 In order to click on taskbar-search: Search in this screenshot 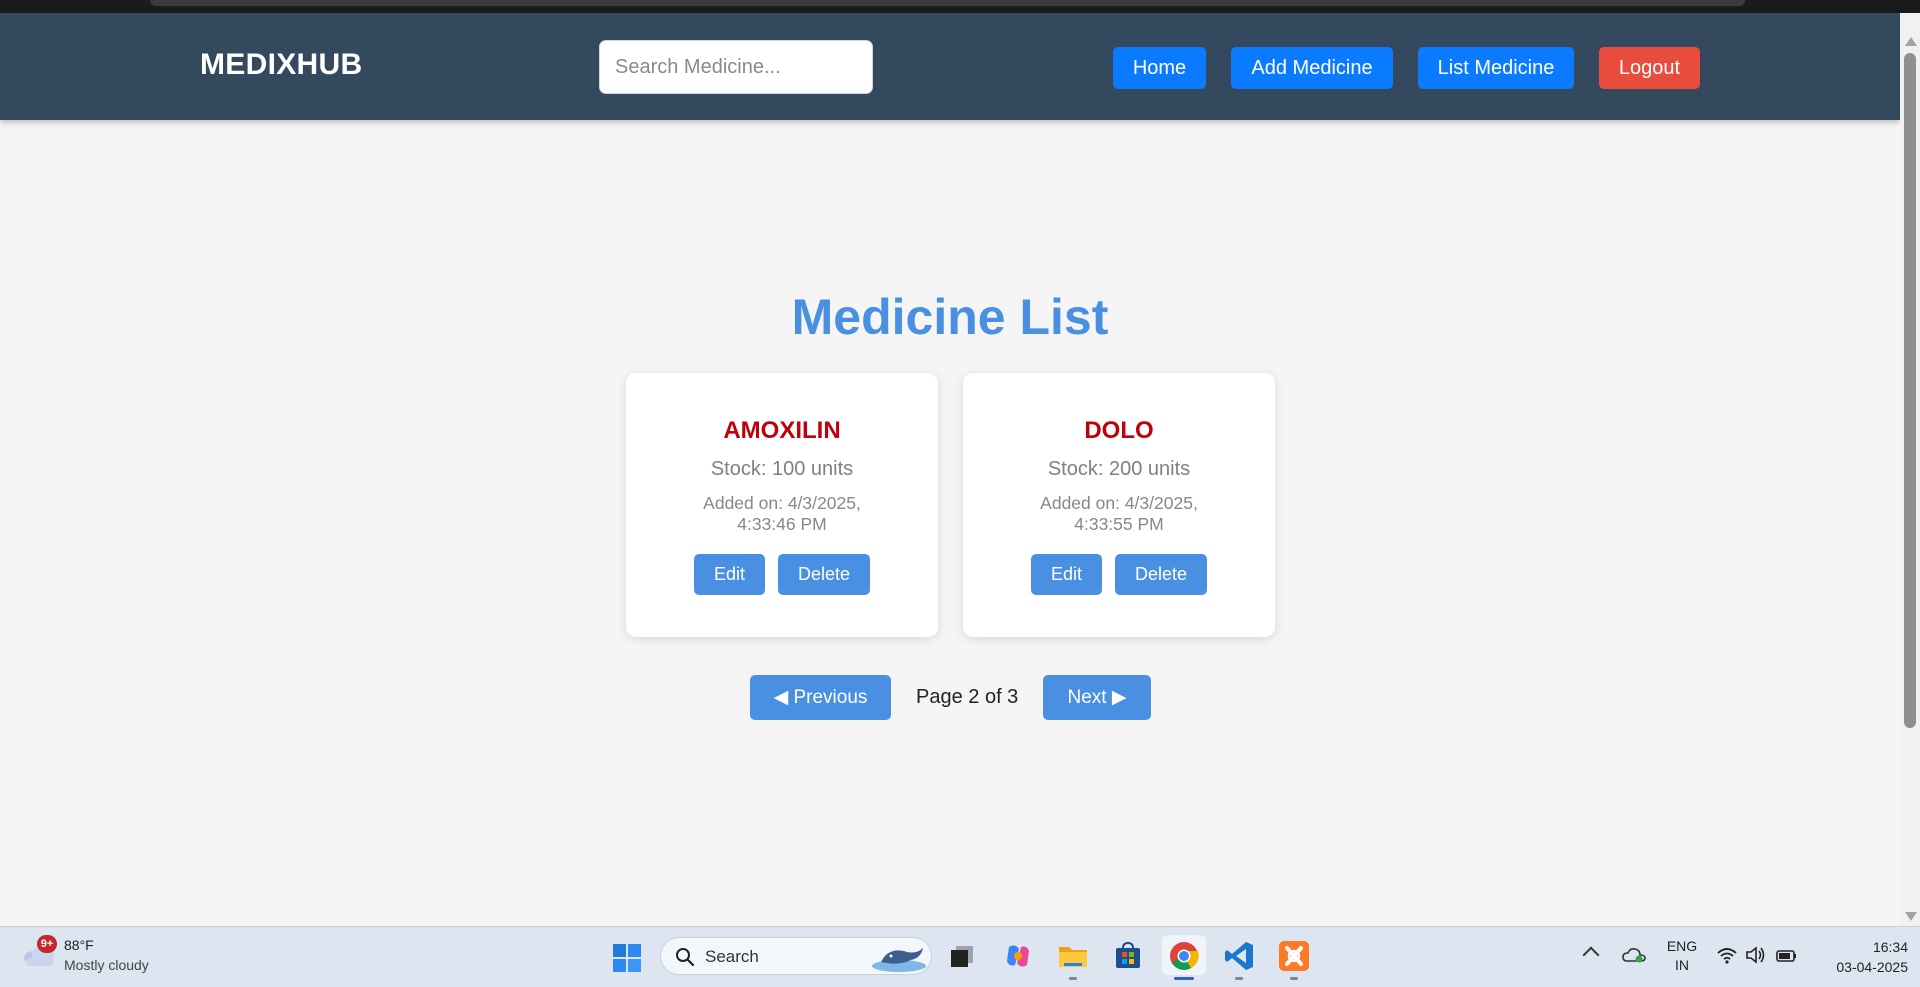, I will do `click(796, 956)`.